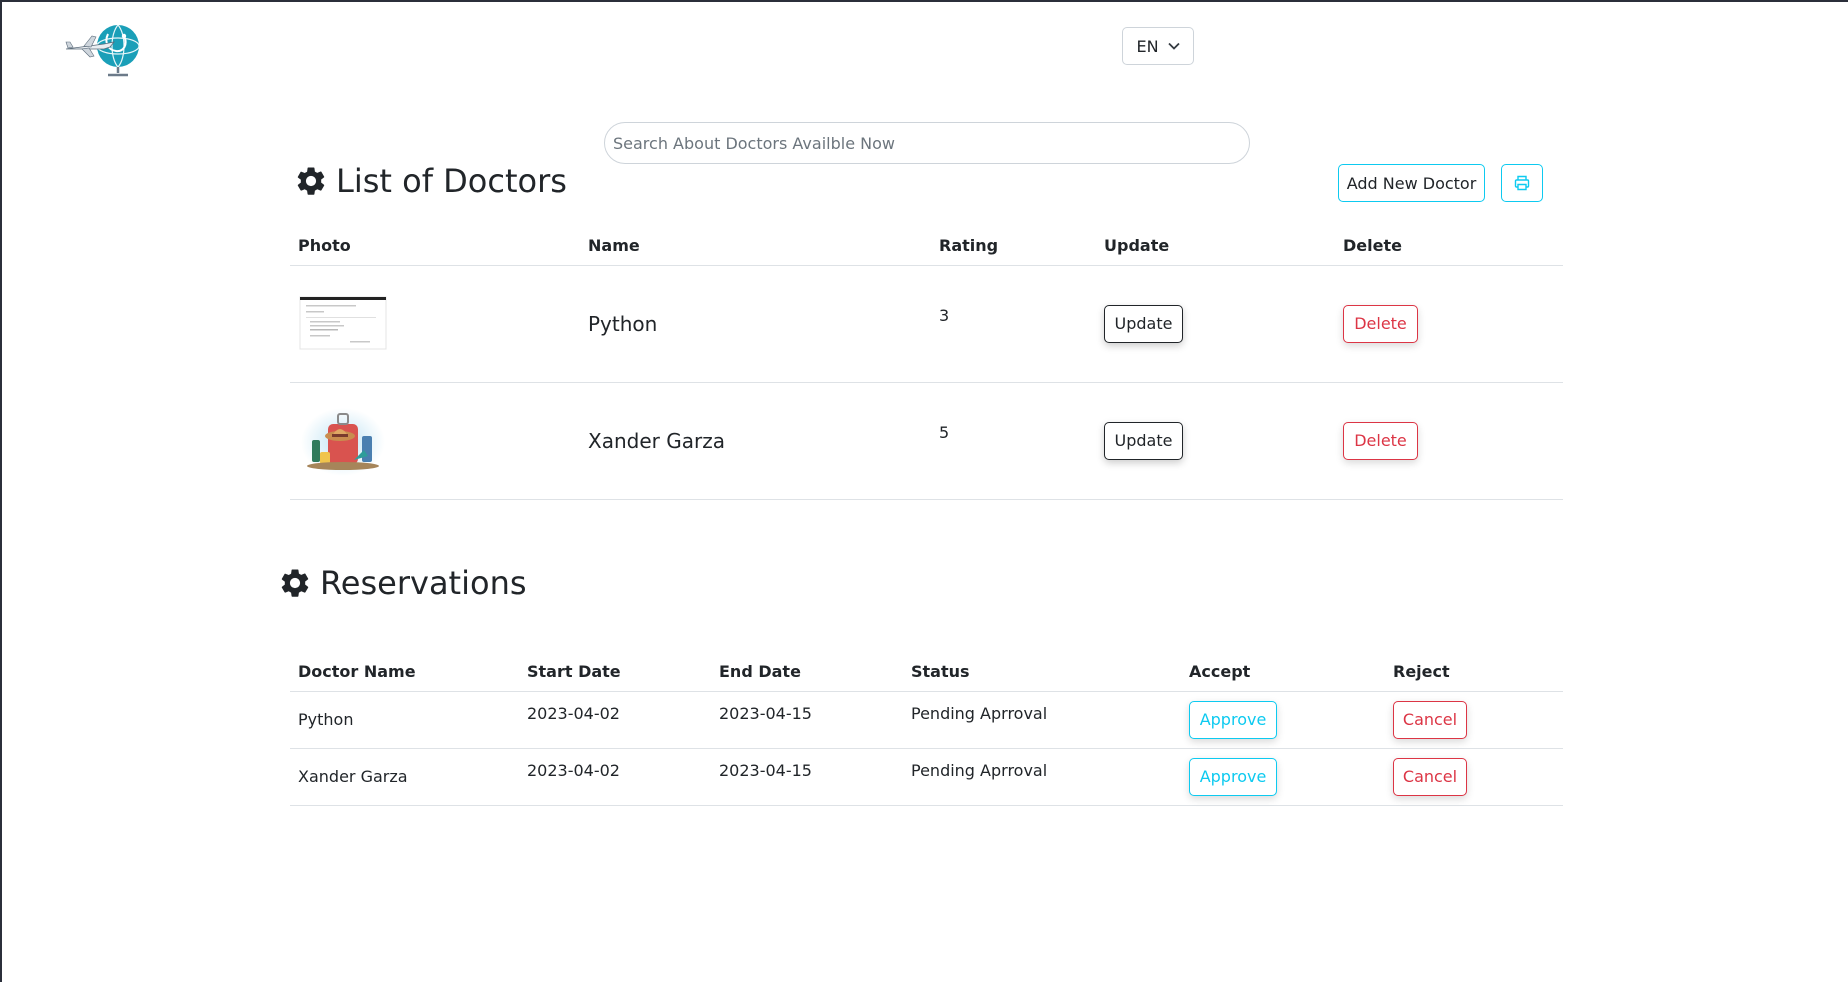 The image size is (1848, 982). What do you see at coordinates (614, 245) in the screenshot?
I see `column-header: Name` at bounding box center [614, 245].